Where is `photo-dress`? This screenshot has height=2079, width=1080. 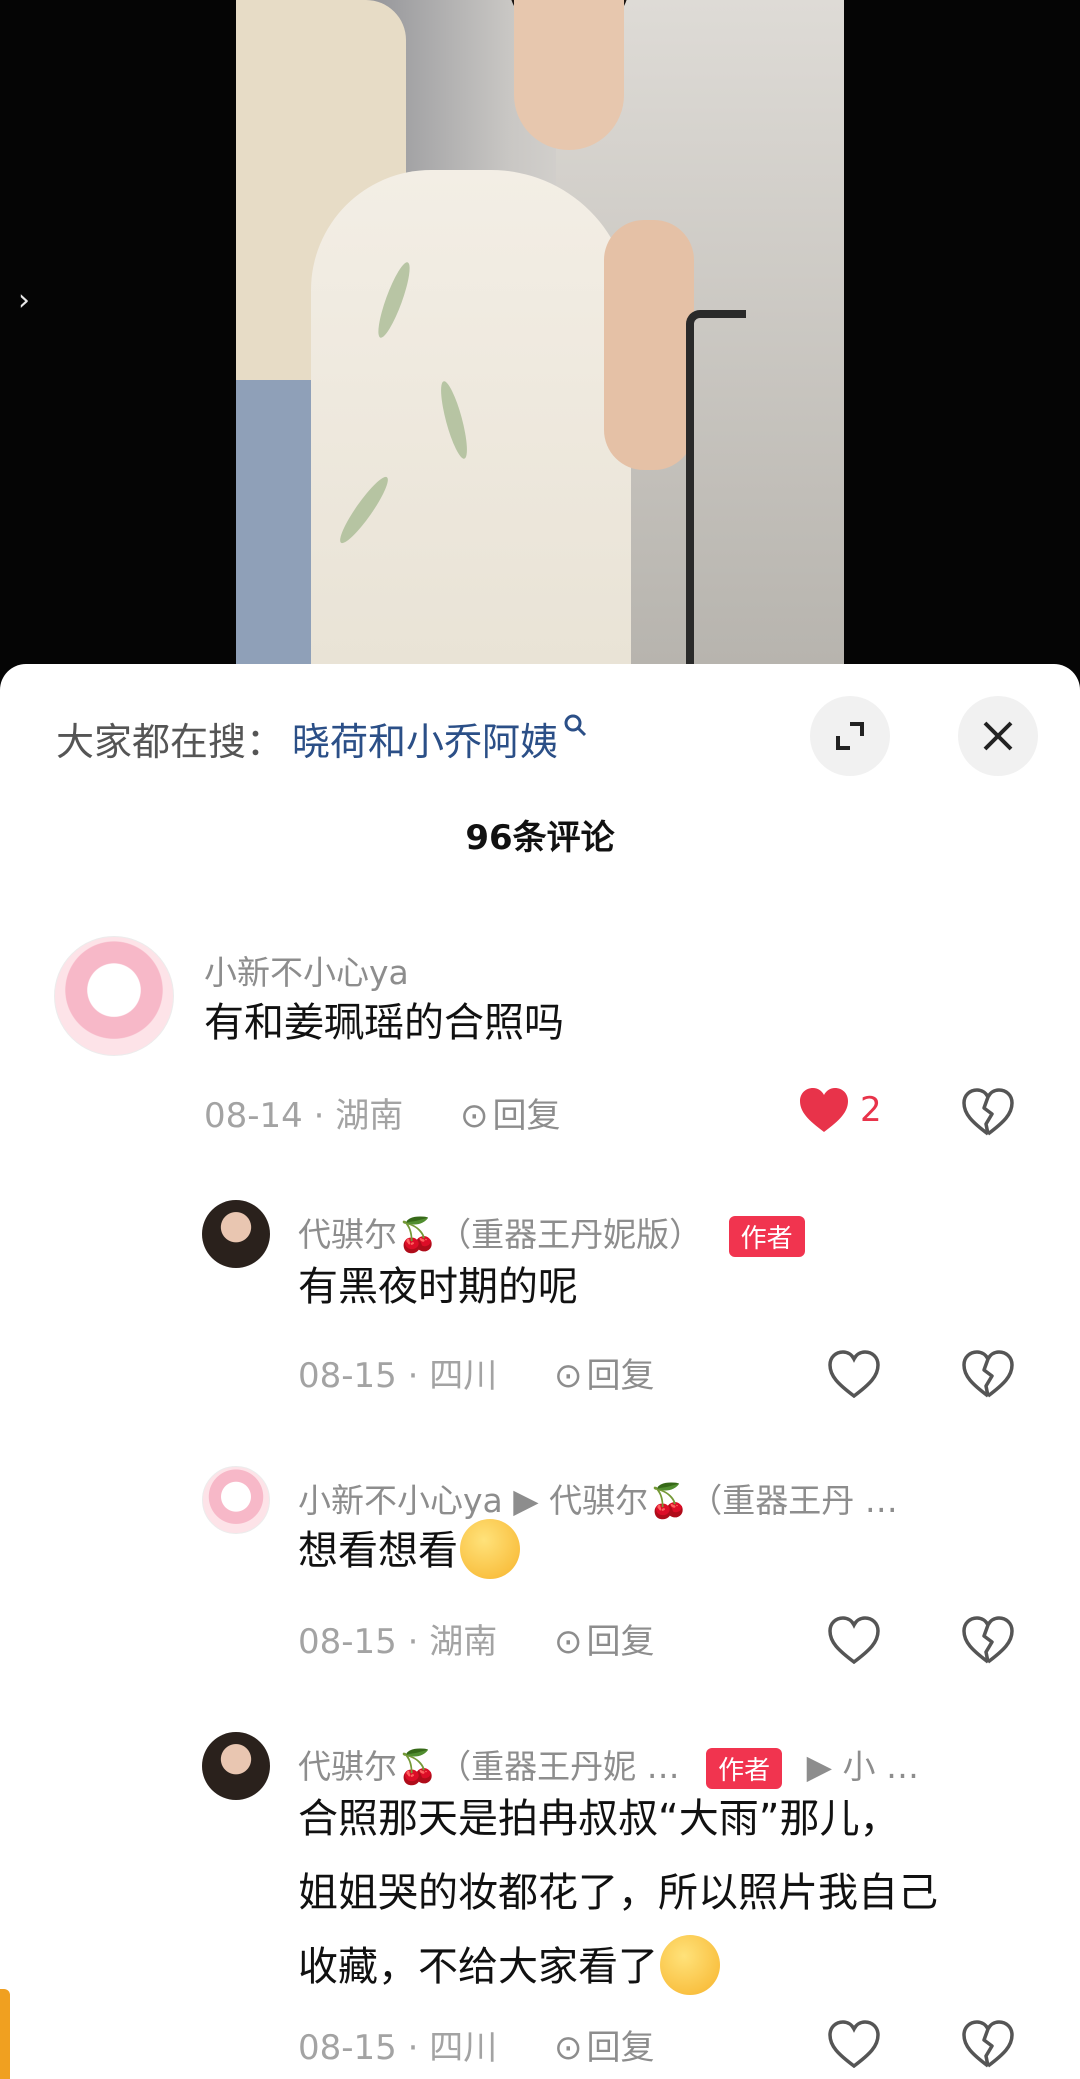
photo-dress is located at coordinates (471, 417).